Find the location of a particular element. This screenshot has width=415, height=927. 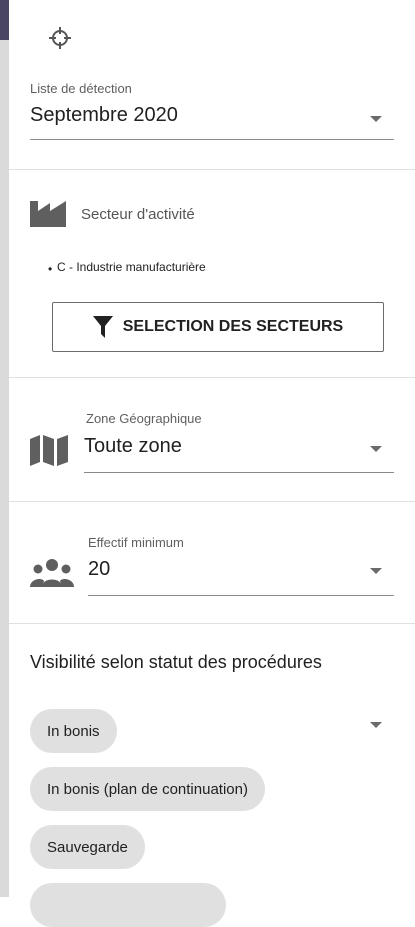

select-sectors-button: SELECTION DES SECTEURS is located at coordinates (218, 327).